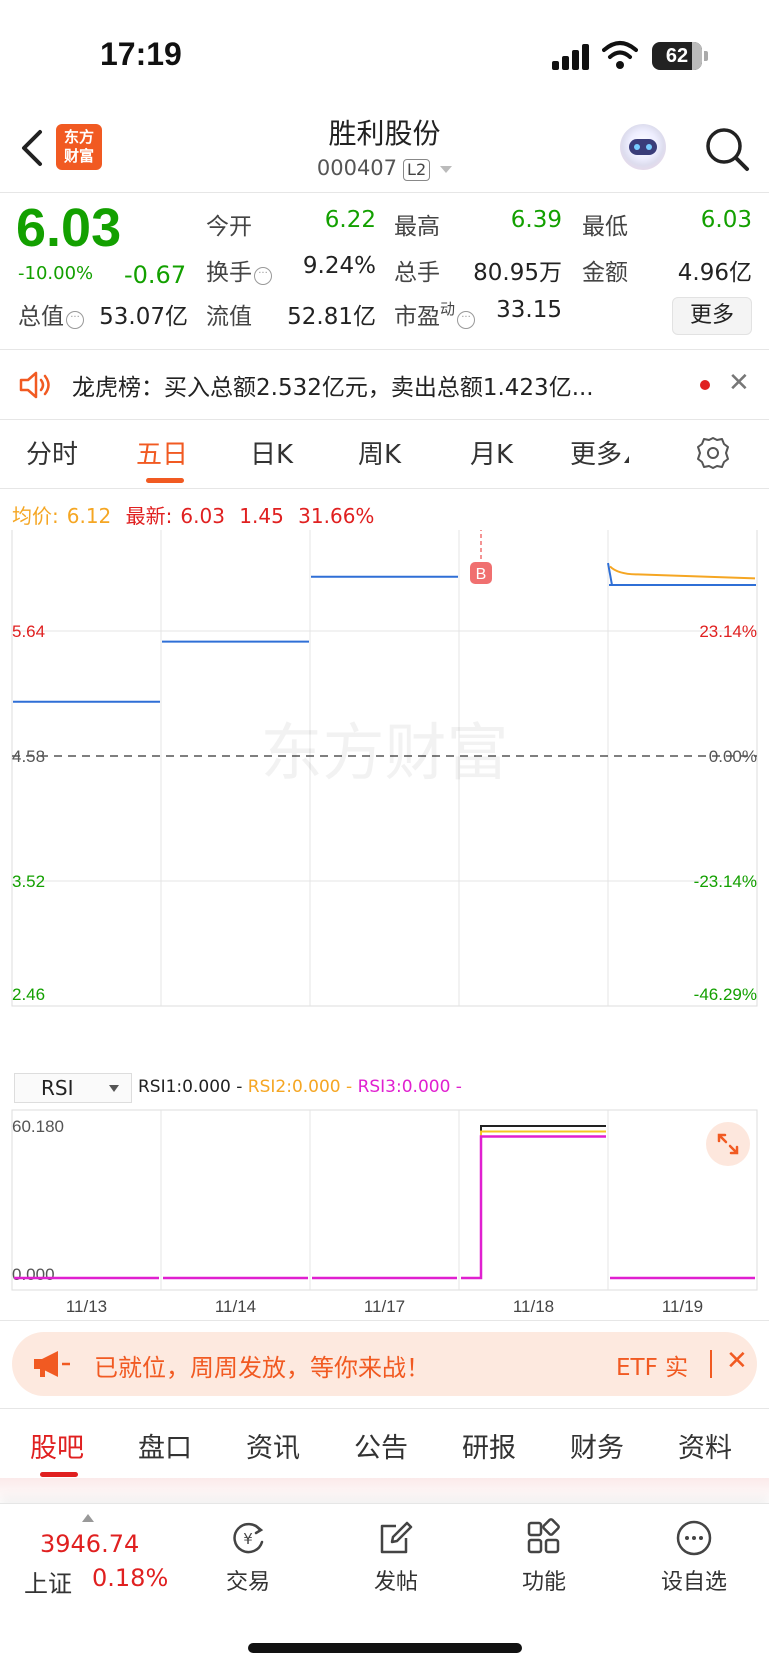 The image size is (769, 1665). Describe the element at coordinates (404, 1087) in the screenshot. I see `rsi3-label: RSI3:0.000` at that location.